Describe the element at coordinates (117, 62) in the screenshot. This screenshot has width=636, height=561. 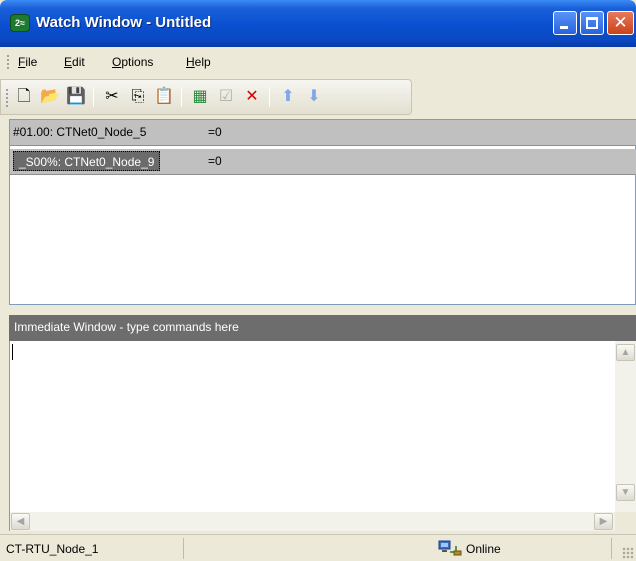
I see `menu-options-accel: O` at that location.